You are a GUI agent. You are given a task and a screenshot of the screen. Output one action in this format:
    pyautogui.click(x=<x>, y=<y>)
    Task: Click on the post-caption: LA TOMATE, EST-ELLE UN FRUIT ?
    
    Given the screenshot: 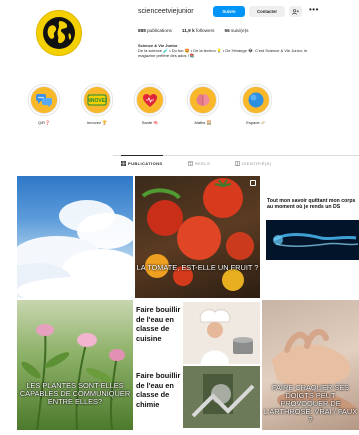 What is the action you would take?
    pyautogui.click(x=197, y=267)
    